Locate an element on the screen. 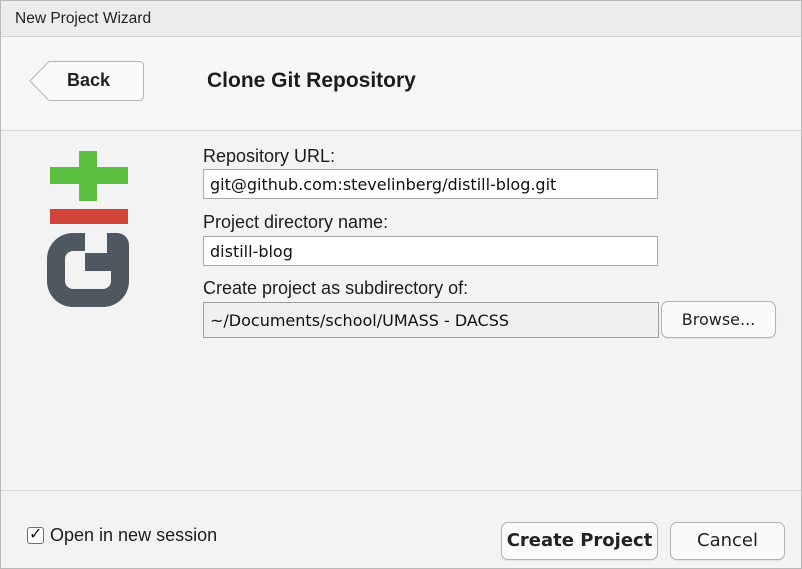 Image resolution: width=802 pixels, height=569 pixels. repository-url-label: Repository URL: is located at coordinates (269, 156).